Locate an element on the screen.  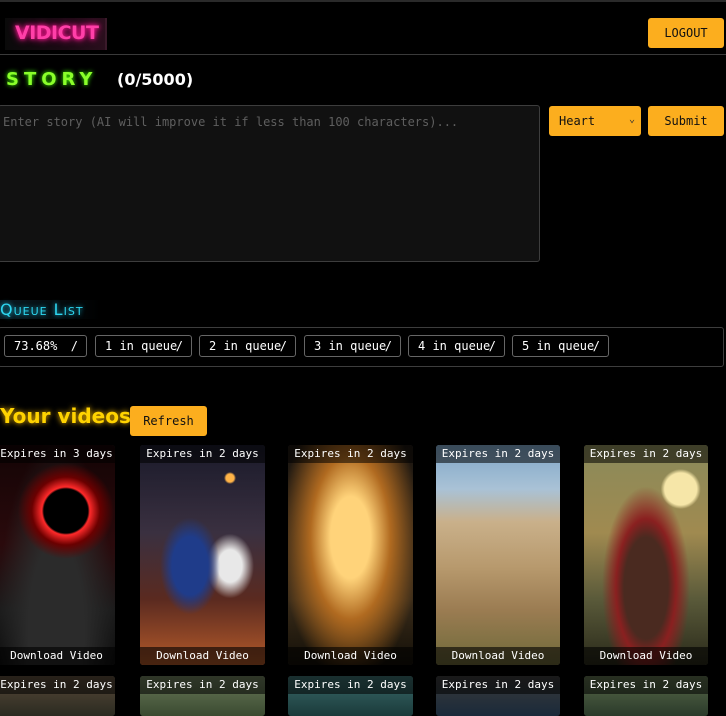
expires-label: Expires in 3 days is located at coordinates (57, 454).